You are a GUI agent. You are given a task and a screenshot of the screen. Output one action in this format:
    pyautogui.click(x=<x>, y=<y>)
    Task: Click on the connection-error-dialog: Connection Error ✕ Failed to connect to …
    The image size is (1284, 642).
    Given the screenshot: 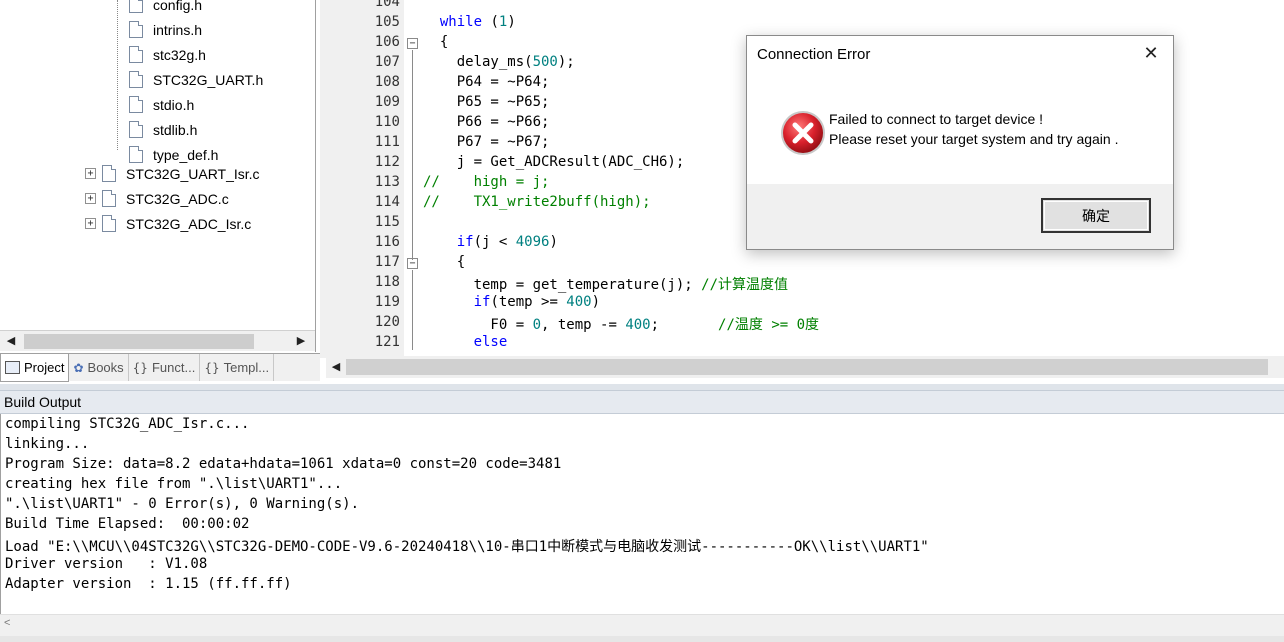 What is the action you would take?
    pyautogui.click(x=960, y=142)
    